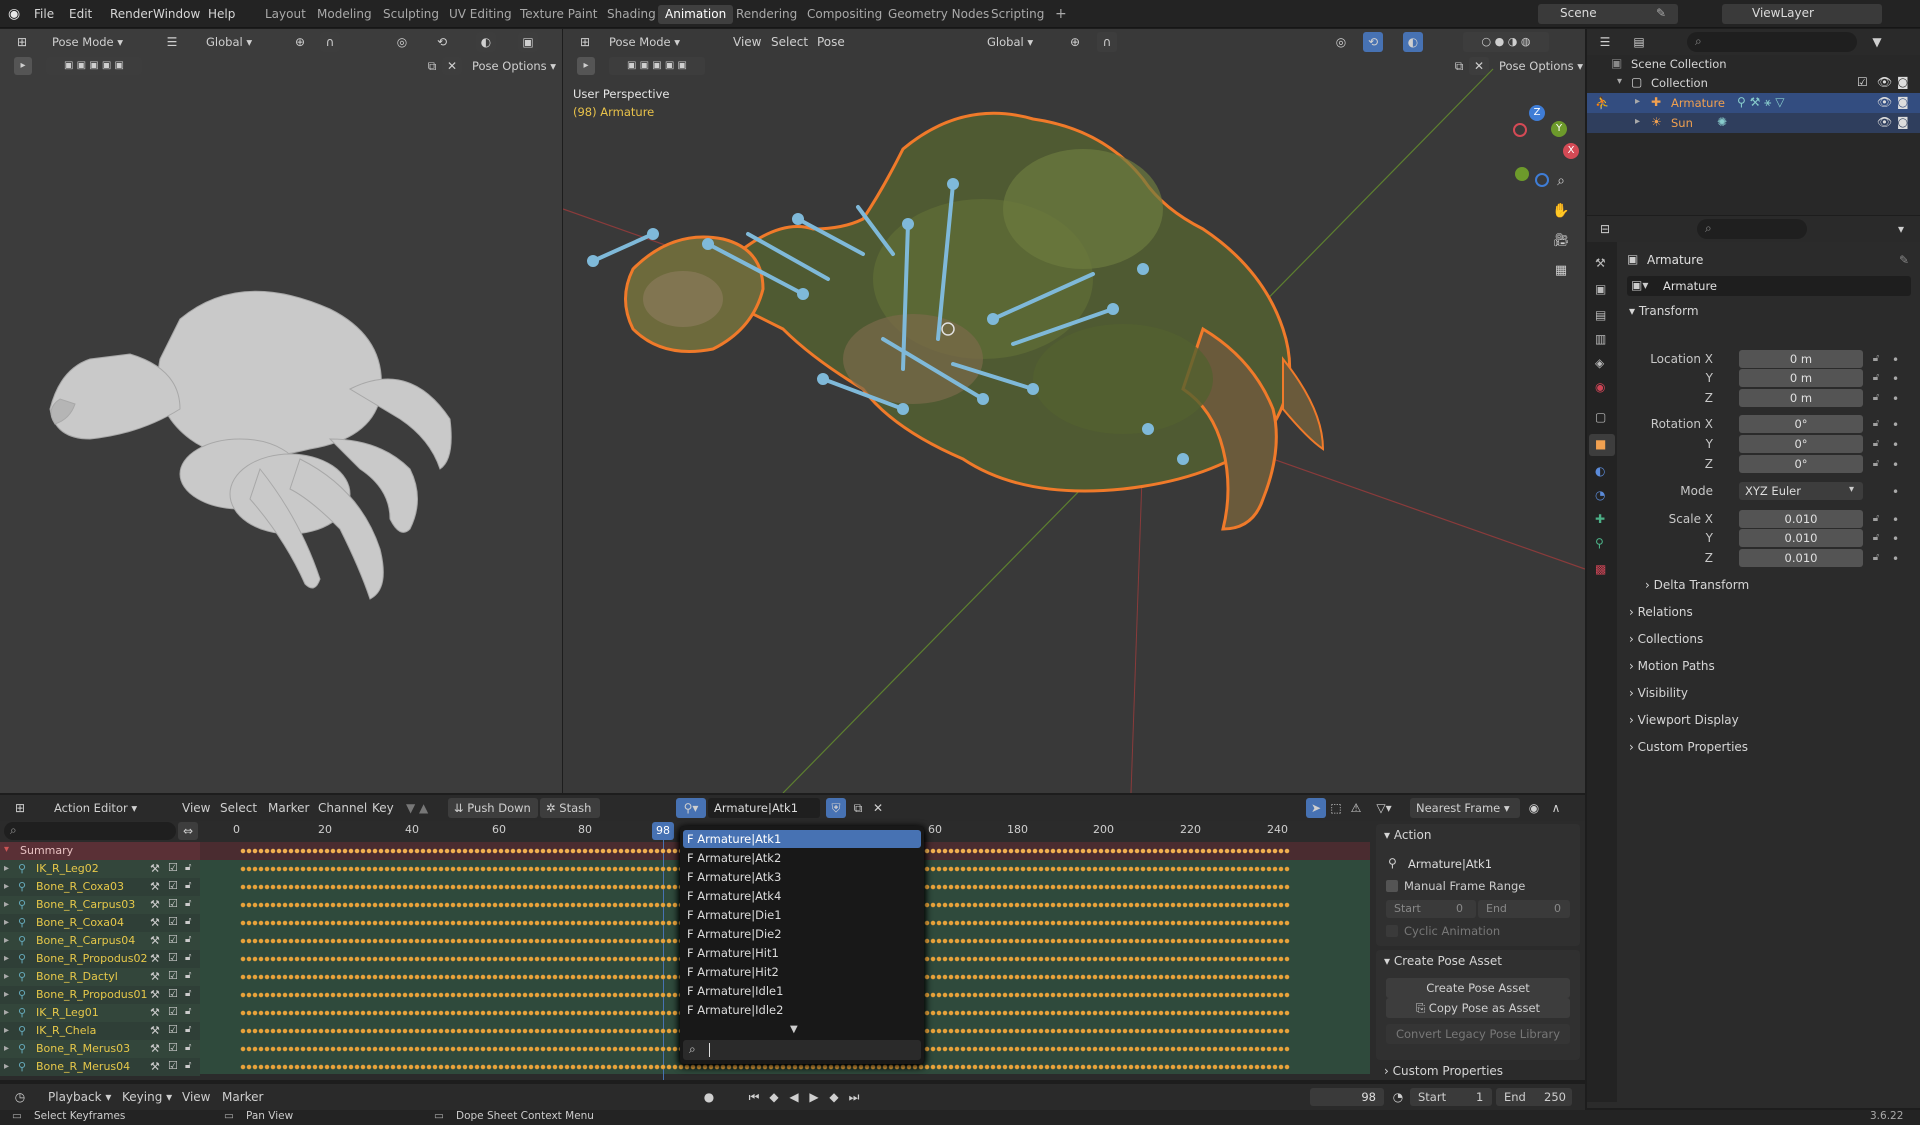  I want to click on outliner-row-armature: ⛹ ▸ ✚ Armature ⚲ ⚒ ⚹ ▽ 👁︎ ◙, so click(1753, 103).